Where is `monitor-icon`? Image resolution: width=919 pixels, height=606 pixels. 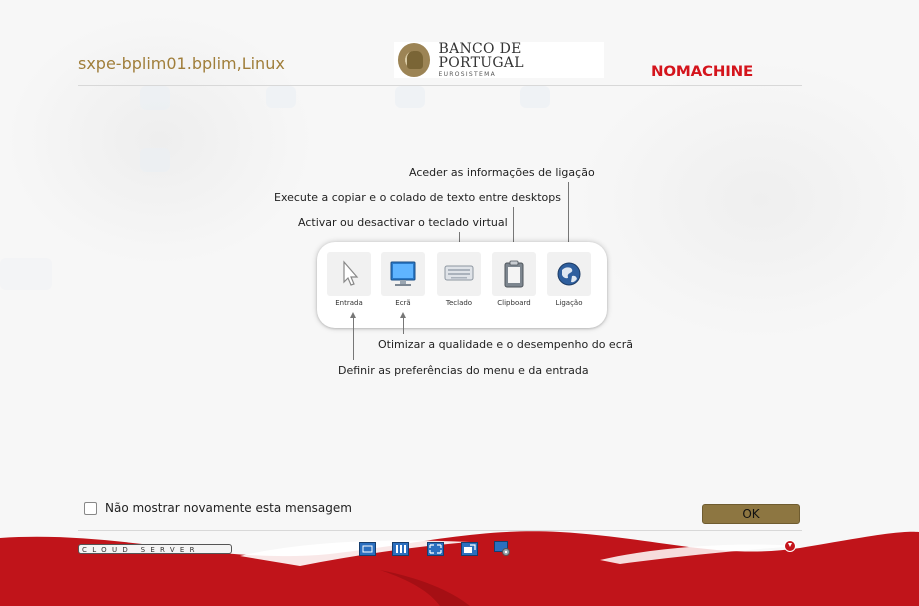 monitor-icon is located at coordinates (403, 274).